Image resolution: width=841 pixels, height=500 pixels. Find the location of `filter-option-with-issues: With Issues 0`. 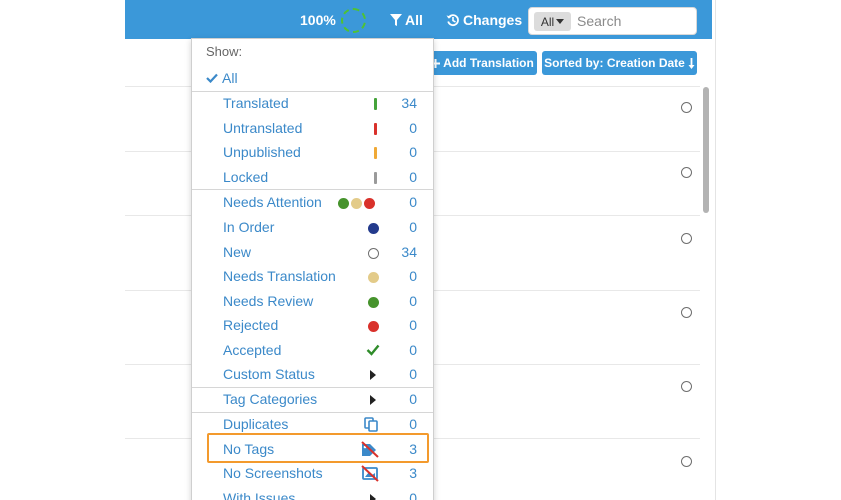

filter-option-with-issues: With Issues 0 is located at coordinates (312, 493).